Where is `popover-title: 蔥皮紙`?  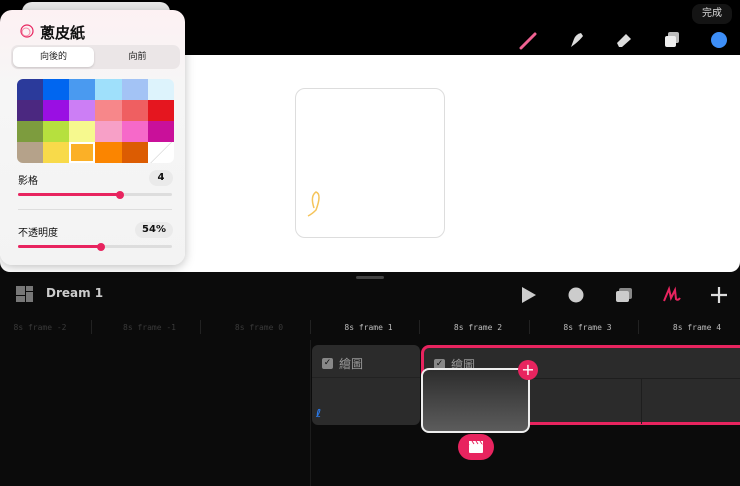 popover-title: 蔥皮紙 is located at coordinates (63, 33).